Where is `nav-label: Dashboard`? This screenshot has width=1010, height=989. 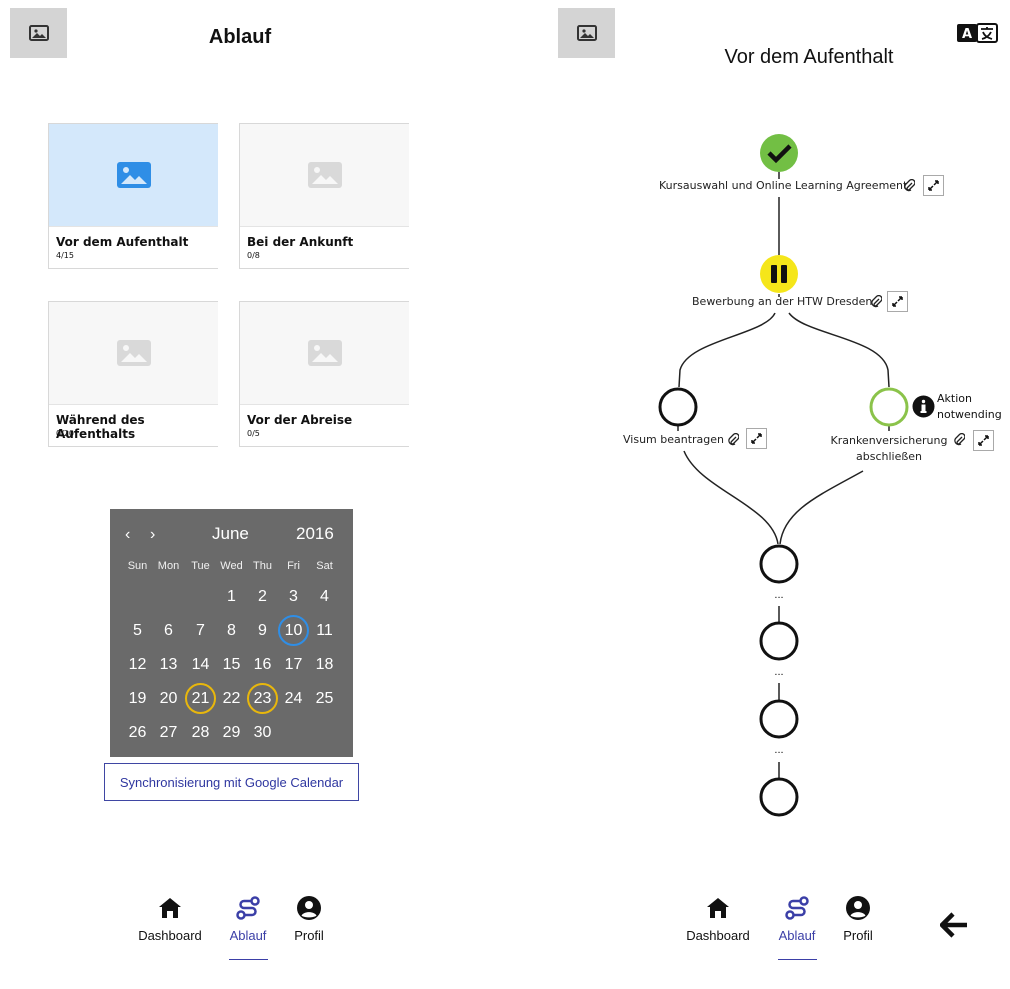
nav-label: Dashboard is located at coordinates (718, 935).